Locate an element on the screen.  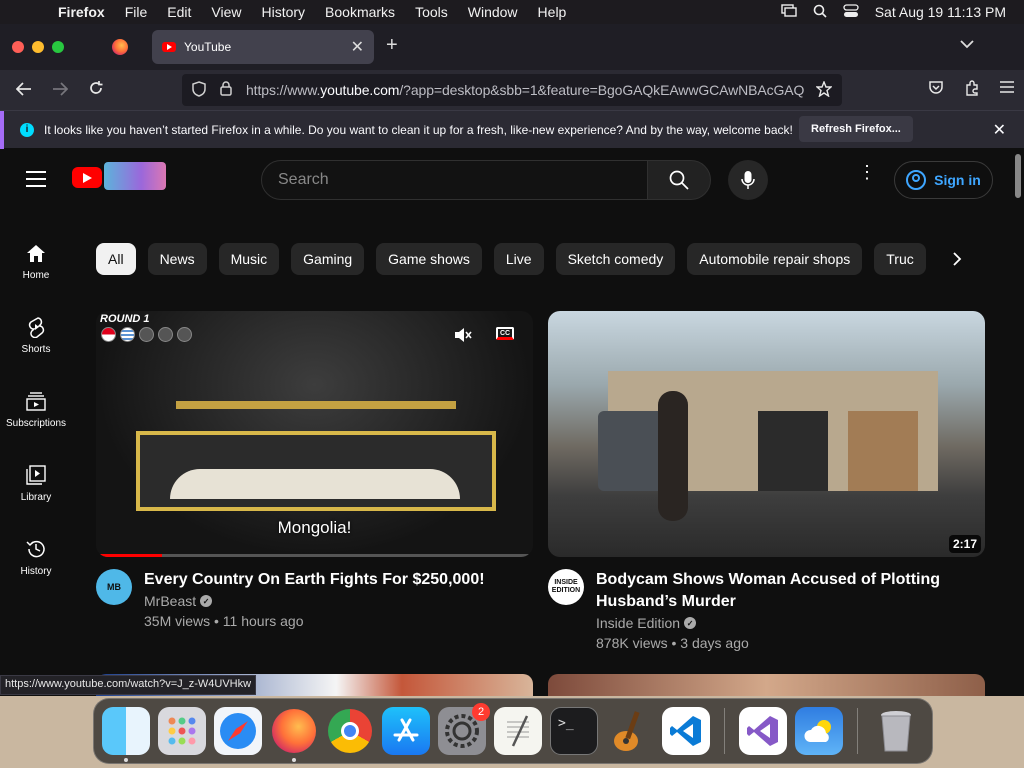
chip-music: Music is located at coordinates (249, 259).